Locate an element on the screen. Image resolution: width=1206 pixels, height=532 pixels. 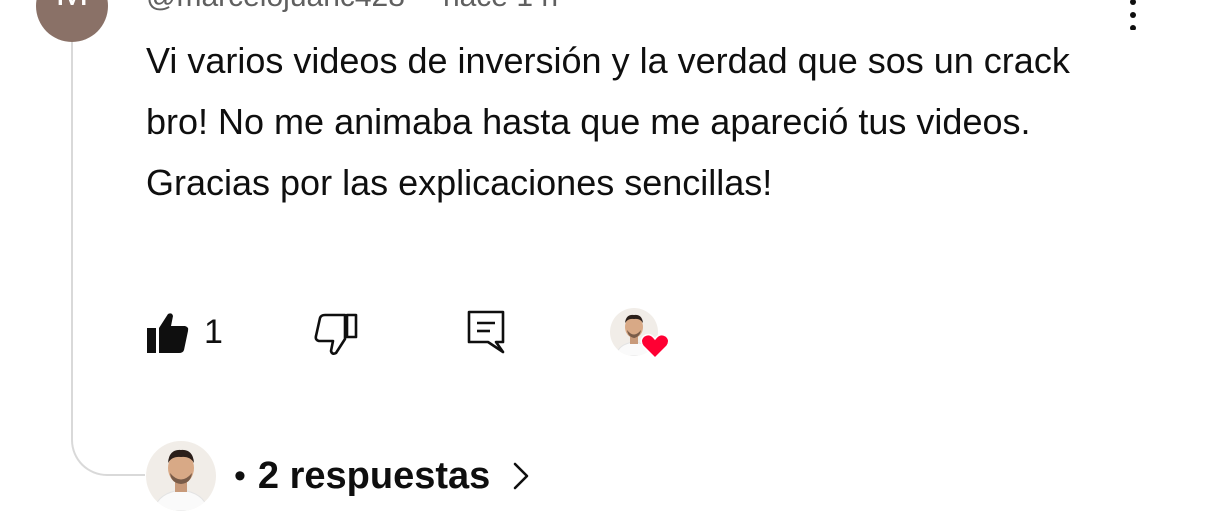
chevron-right-icon is located at coordinates (521, 476).